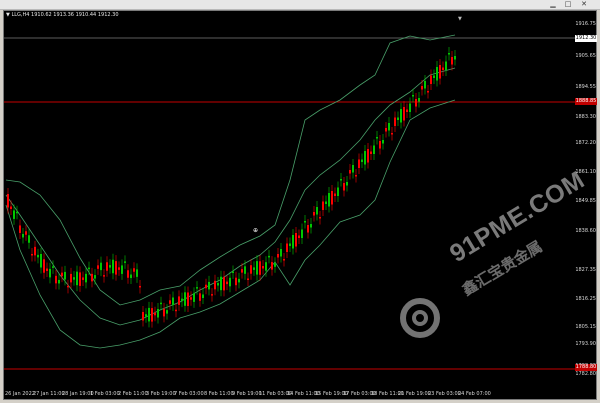 The width and height of the screenshot is (600, 403). I want to click on price-label: 1916.75, so click(585, 24).